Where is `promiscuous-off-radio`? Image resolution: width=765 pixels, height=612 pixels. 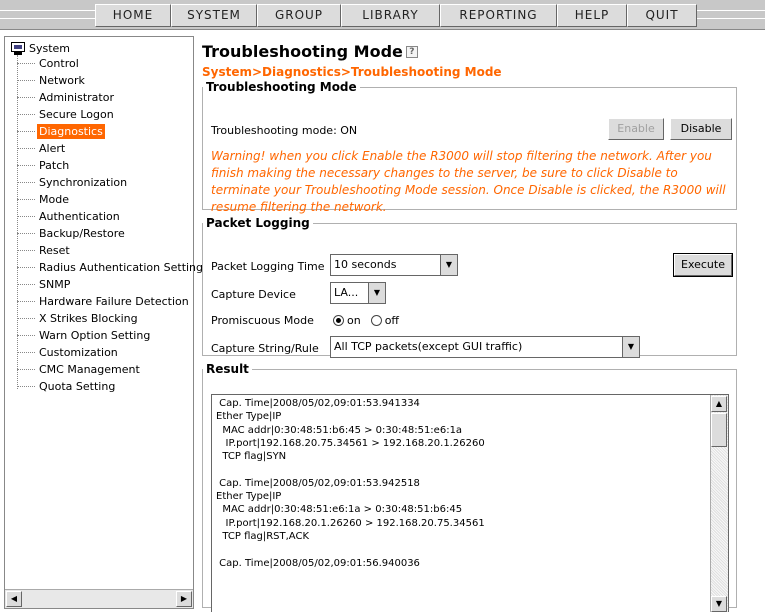 promiscuous-off-radio is located at coordinates (376, 320).